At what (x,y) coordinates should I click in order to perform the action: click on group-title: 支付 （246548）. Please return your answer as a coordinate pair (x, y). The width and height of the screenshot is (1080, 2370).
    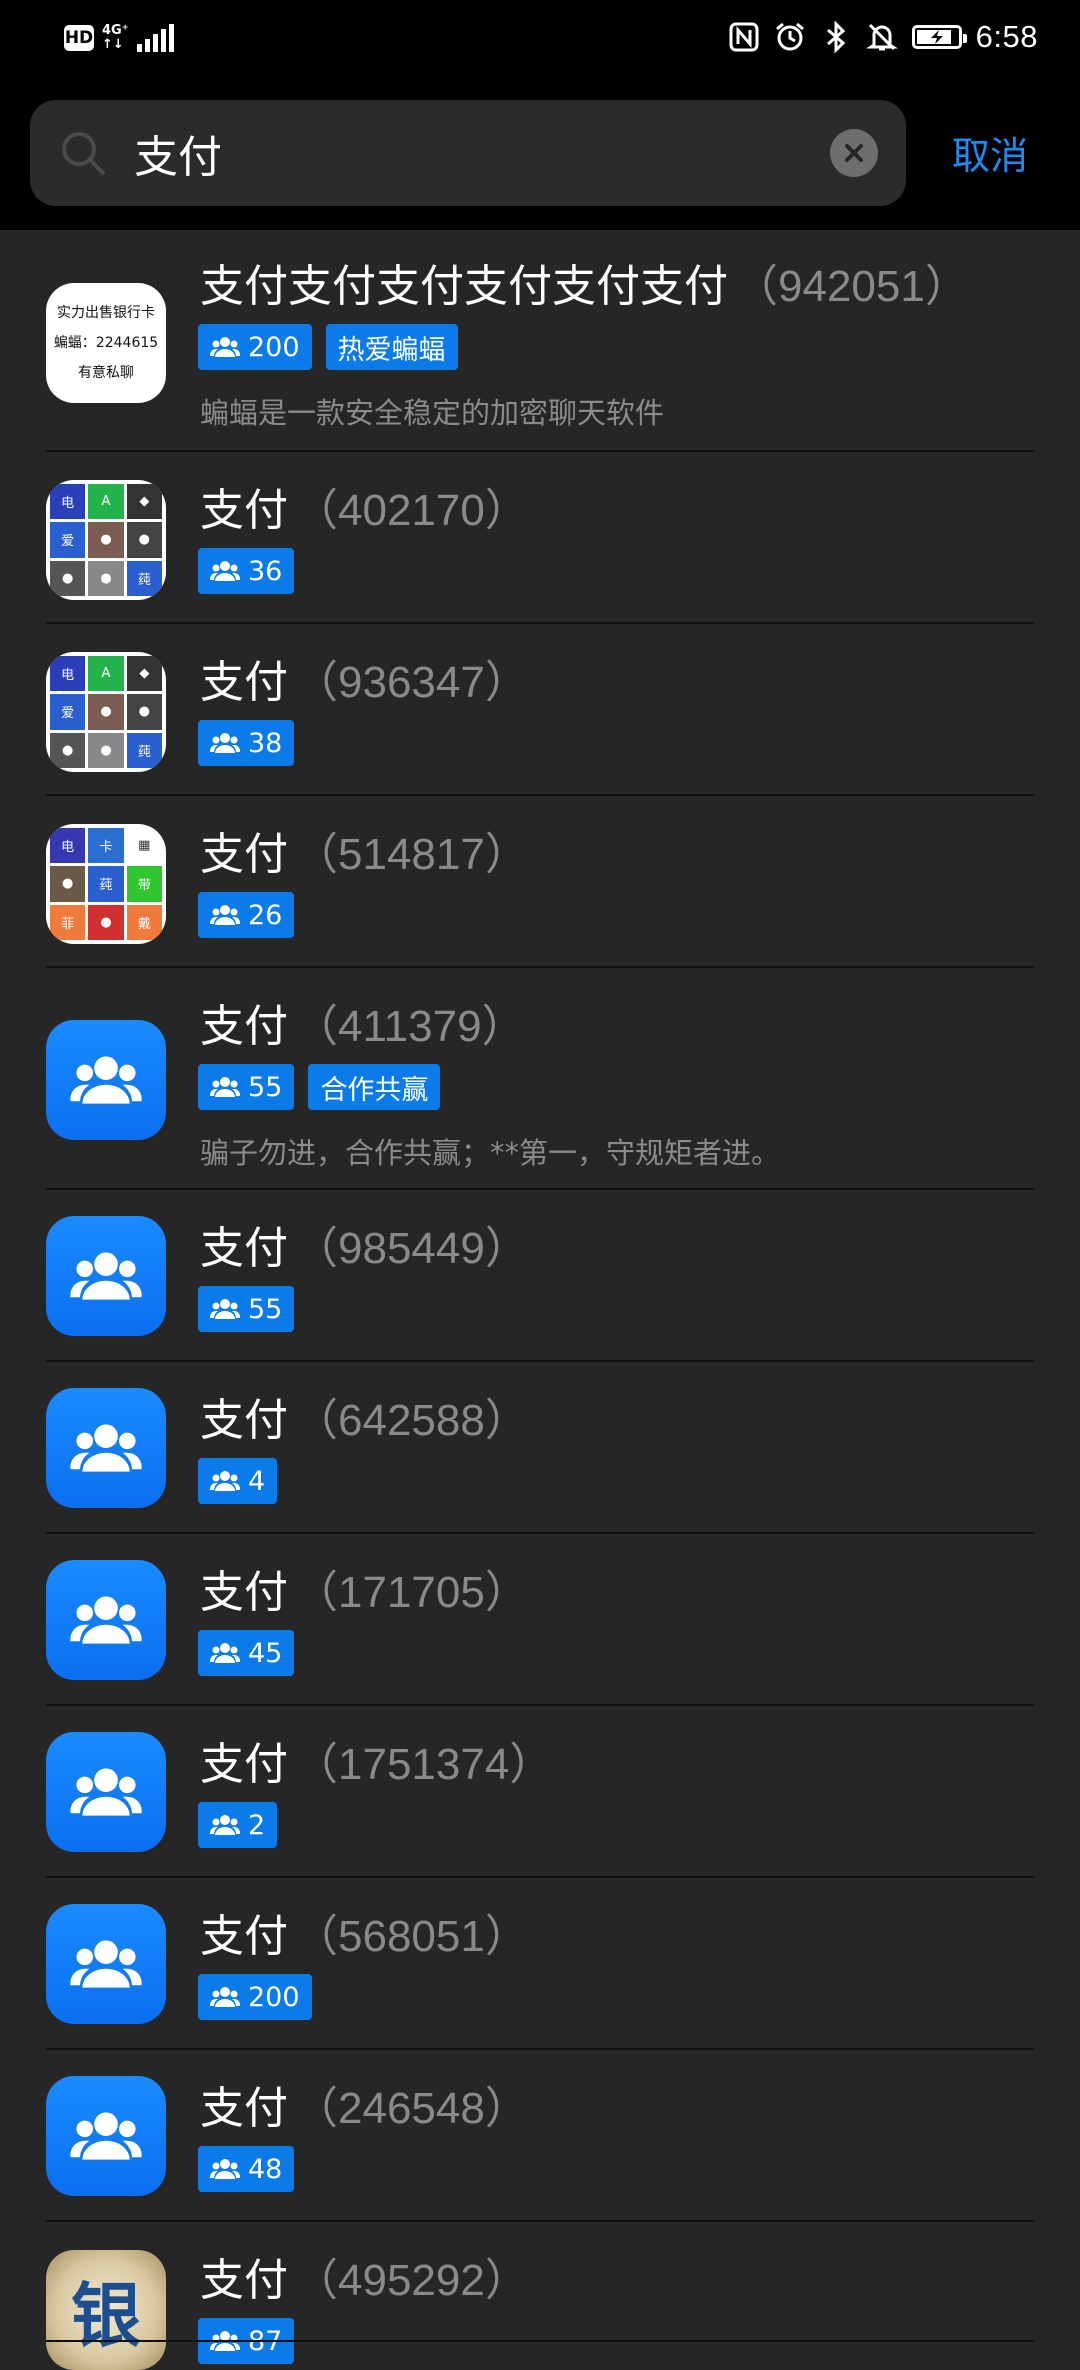
    Looking at the image, I should click on (364, 2104).